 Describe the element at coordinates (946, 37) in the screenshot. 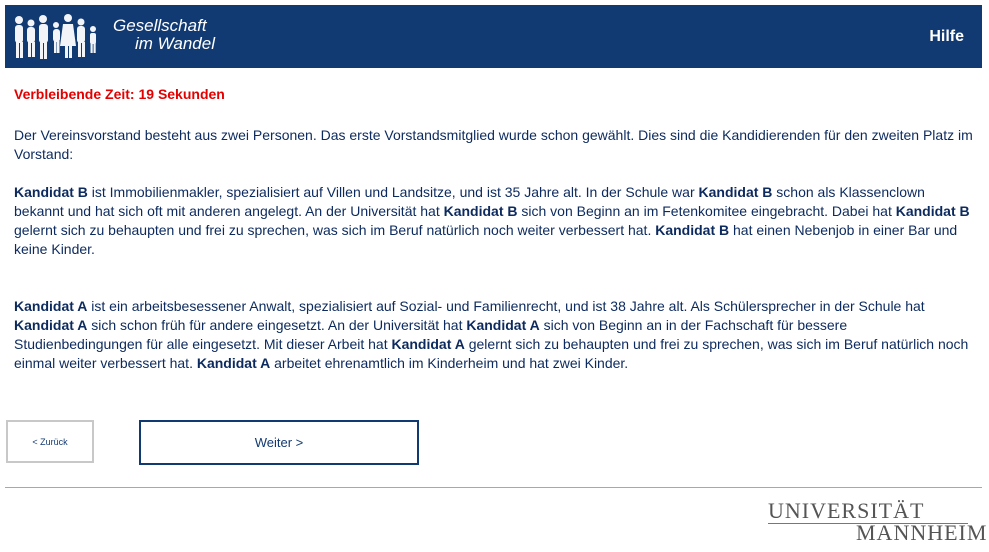

I see `help-link: Hilfe` at that location.